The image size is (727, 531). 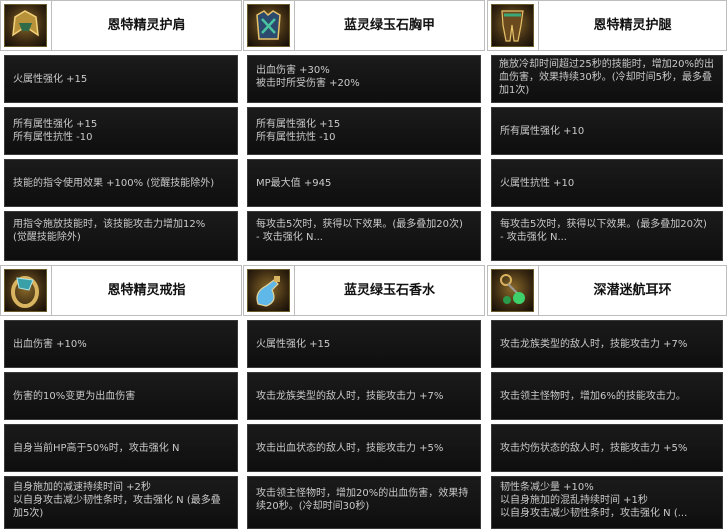 What do you see at coordinates (389, 25) in the screenshot?
I see `item-title: 蓝灵绿玉石胸甲` at bounding box center [389, 25].